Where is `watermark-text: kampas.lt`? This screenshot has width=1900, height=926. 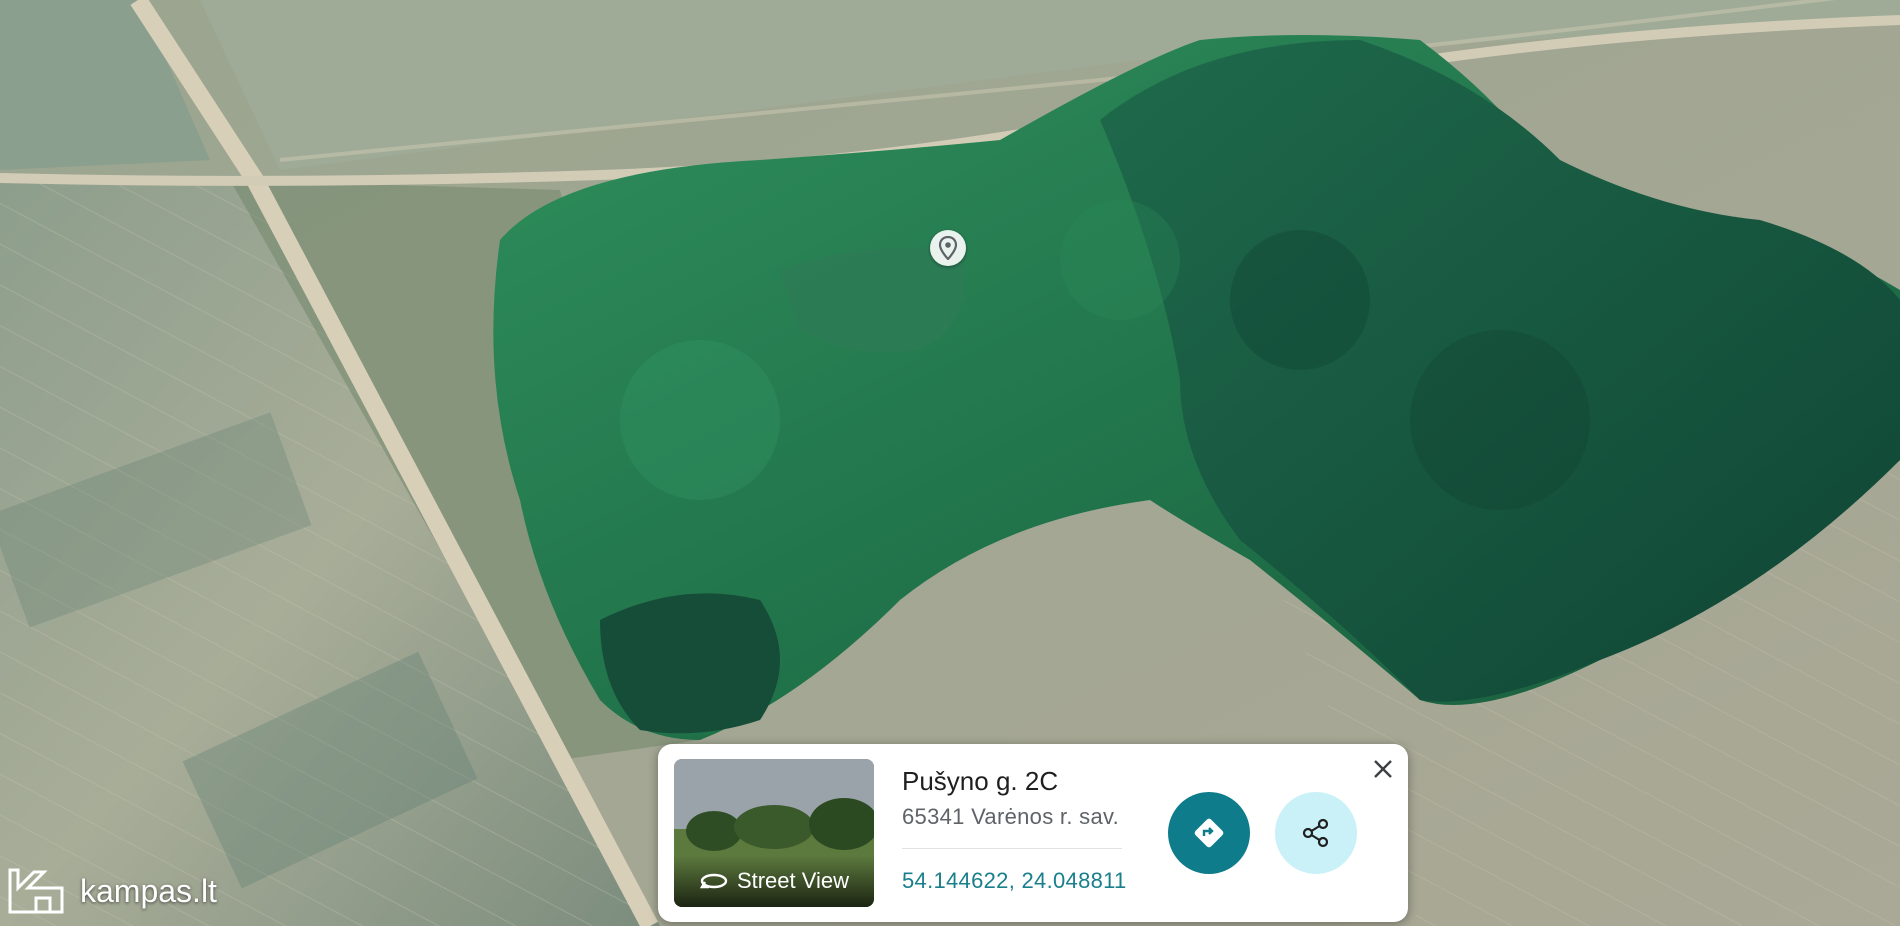 watermark-text: kampas.lt is located at coordinates (148, 890).